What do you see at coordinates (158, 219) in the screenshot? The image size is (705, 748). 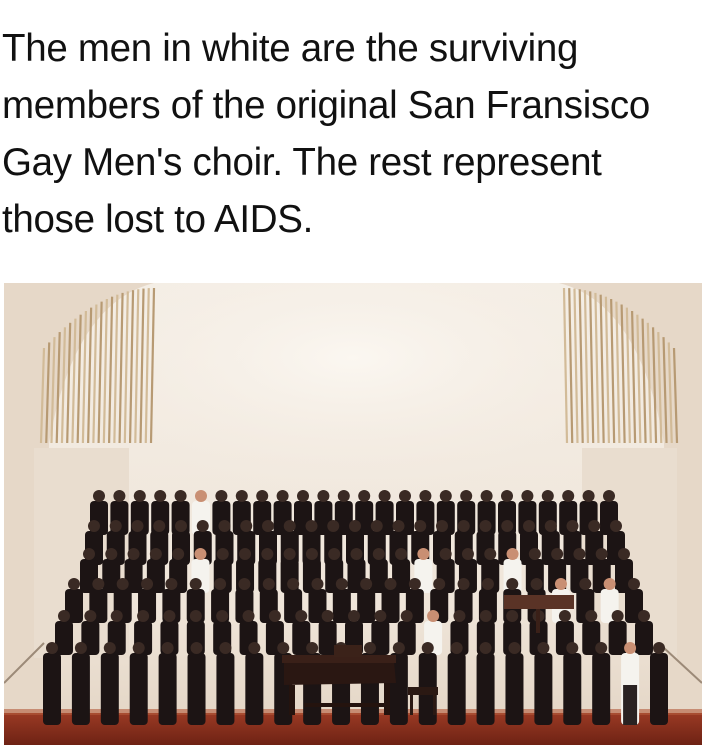 I see `caption-line-4: those lost to AIDS.` at bounding box center [158, 219].